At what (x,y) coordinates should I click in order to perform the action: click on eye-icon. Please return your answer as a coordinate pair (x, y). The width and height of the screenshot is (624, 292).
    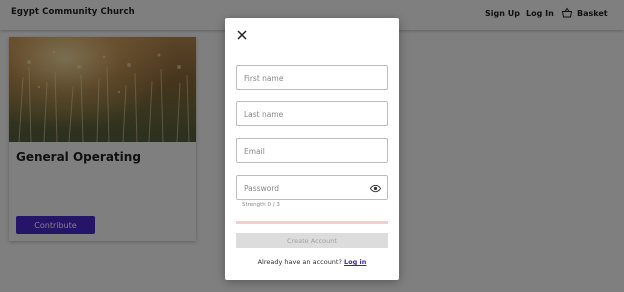
    Looking at the image, I should click on (375, 188).